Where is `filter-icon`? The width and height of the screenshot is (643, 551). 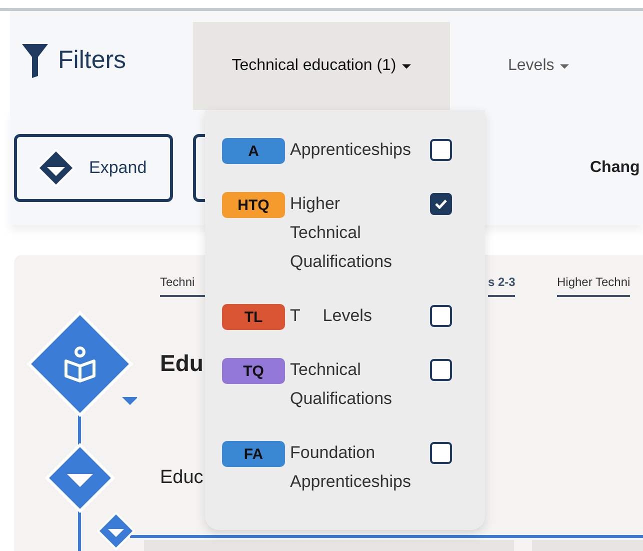
filter-icon is located at coordinates (35, 61).